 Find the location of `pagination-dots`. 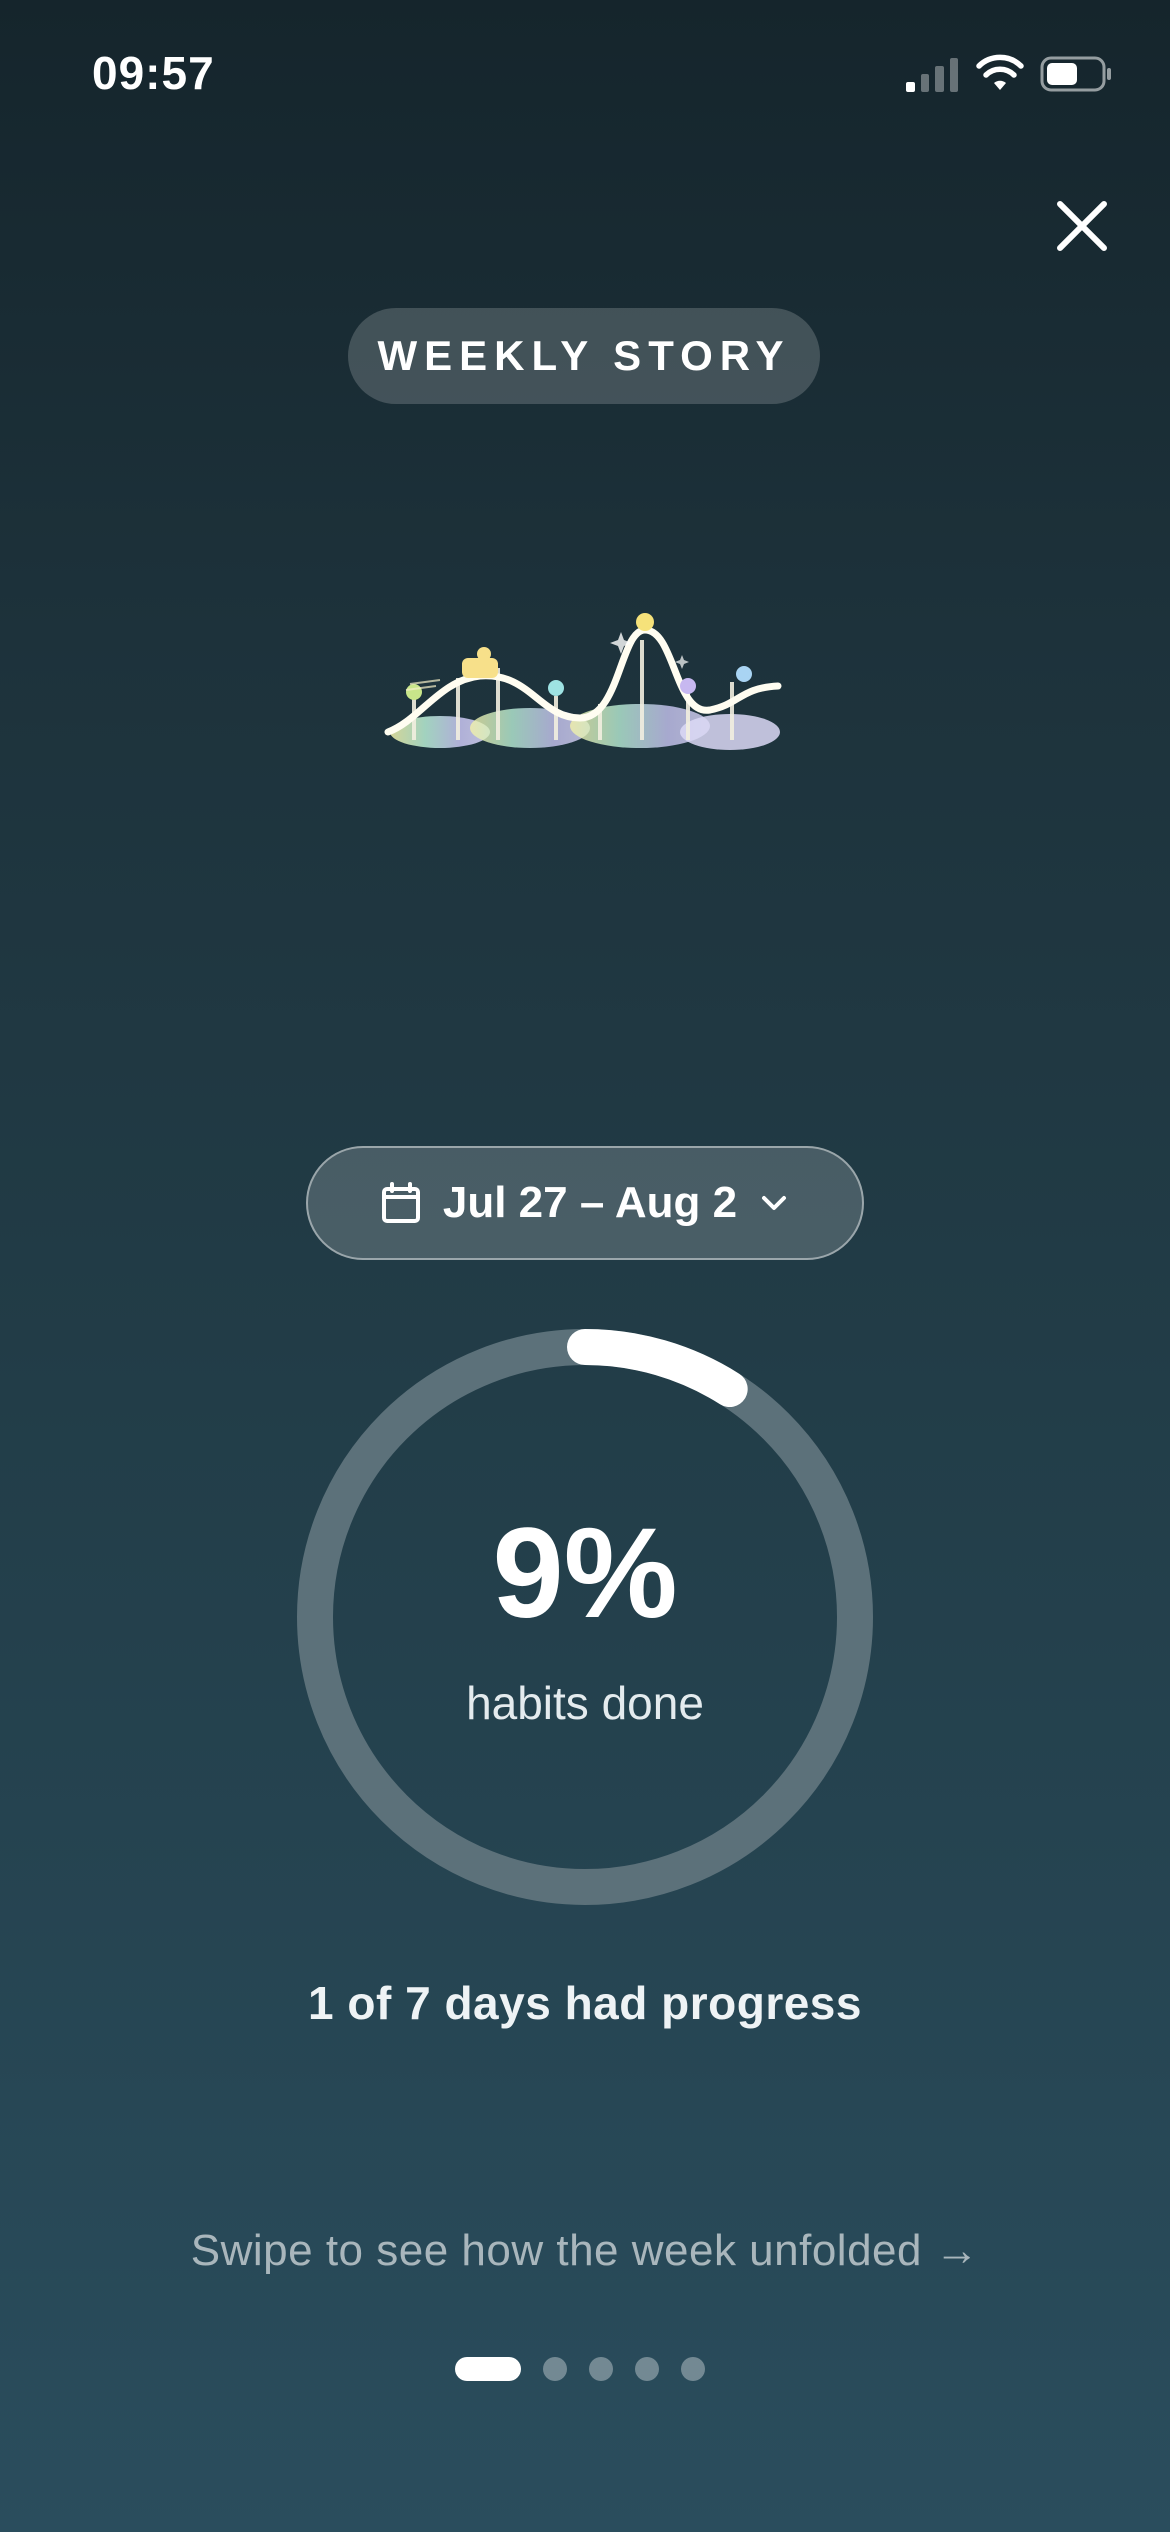

pagination-dots is located at coordinates (605, 2369).